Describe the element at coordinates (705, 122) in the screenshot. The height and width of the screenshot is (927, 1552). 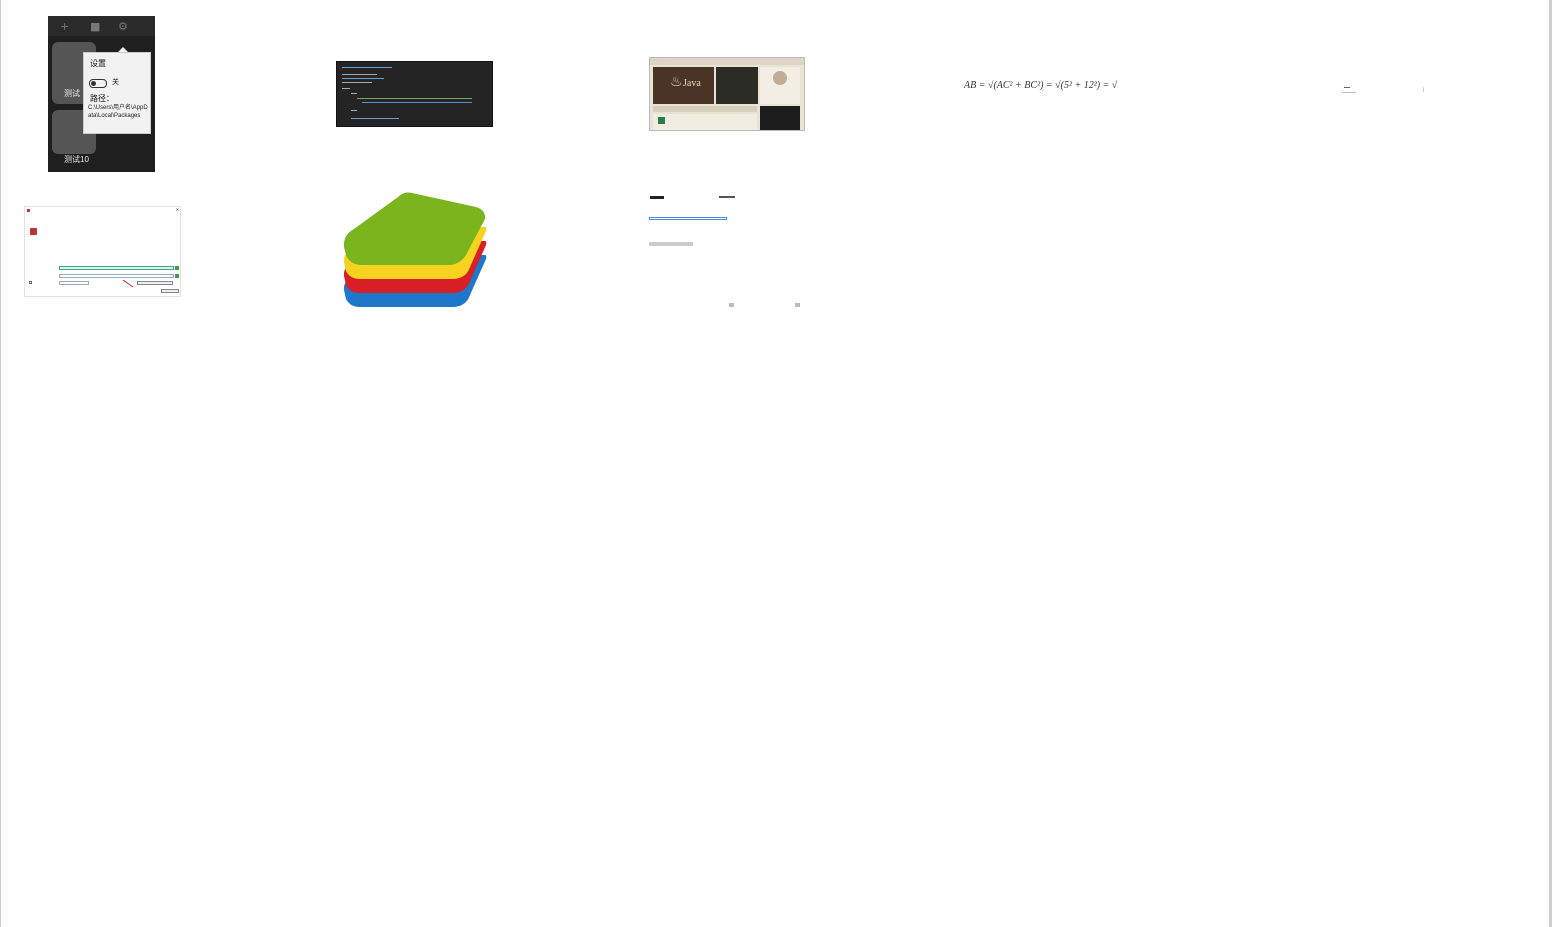
I see `content-card` at that location.